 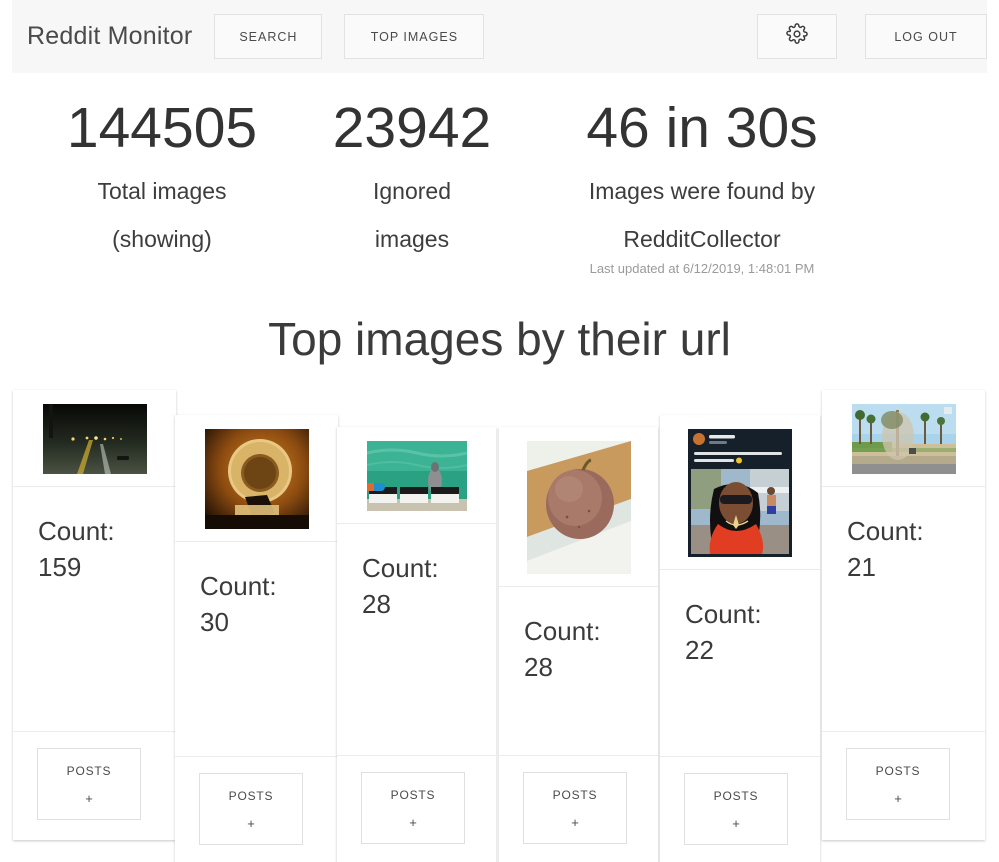 What do you see at coordinates (162, 239) in the screenshot?
I see `stat-total-images-label2: (showing)` at bounding box center [162, 239].